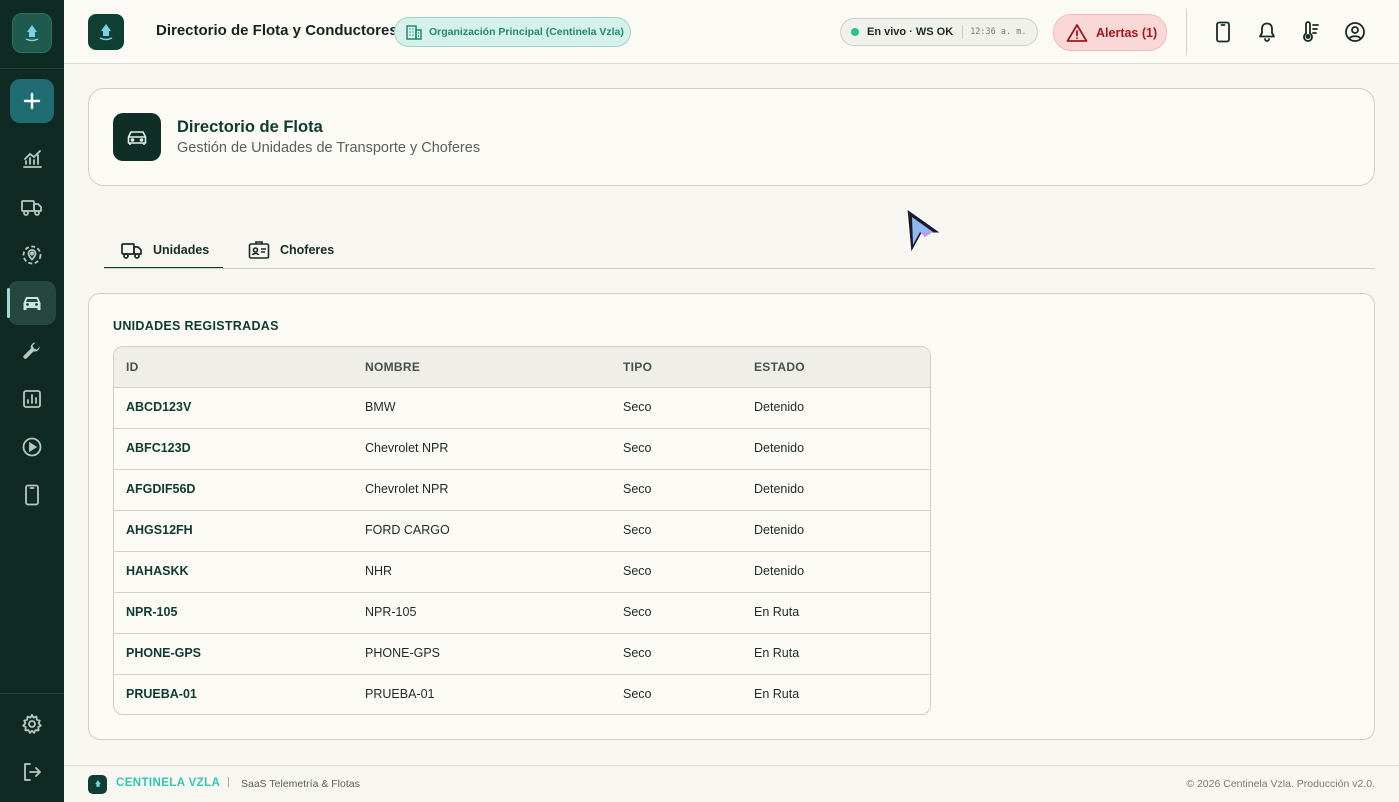  What do you see at coordinates (32, 693) in the screenshot?
I see `sidebar-divider` at bounding box center [32, 693].